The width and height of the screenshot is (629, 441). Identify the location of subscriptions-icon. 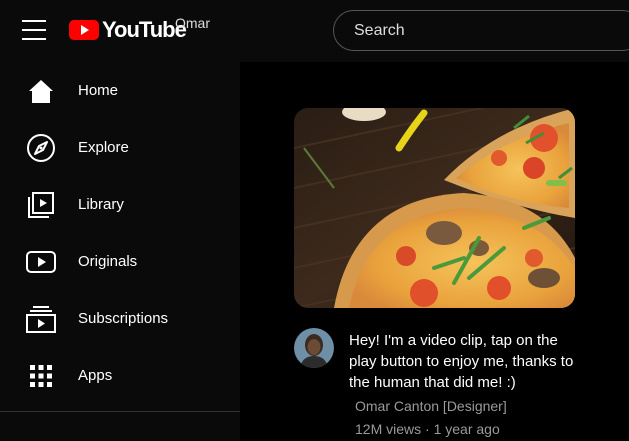
(41, 319).